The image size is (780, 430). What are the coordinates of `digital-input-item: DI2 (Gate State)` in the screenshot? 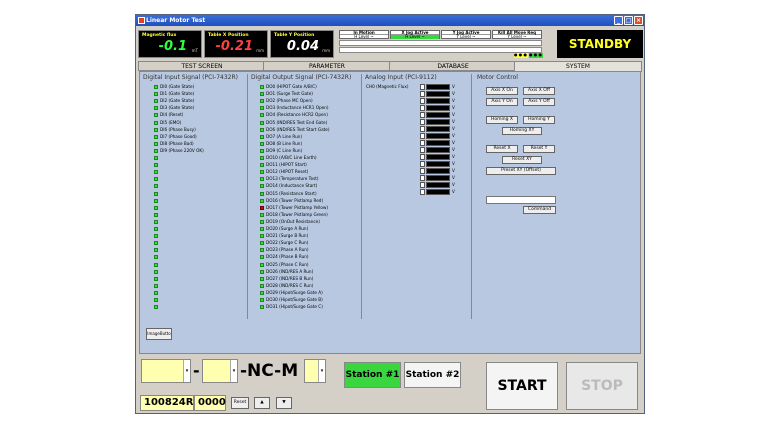 It's located at (174, 101).